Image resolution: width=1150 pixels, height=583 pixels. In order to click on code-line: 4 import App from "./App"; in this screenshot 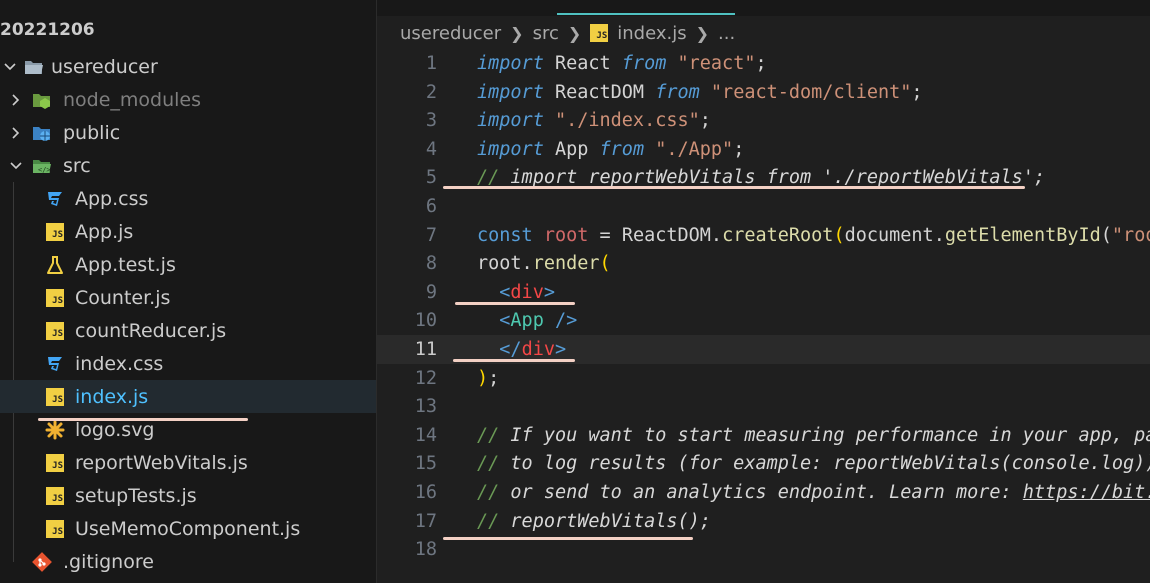, I will do `click(763, 149)`.